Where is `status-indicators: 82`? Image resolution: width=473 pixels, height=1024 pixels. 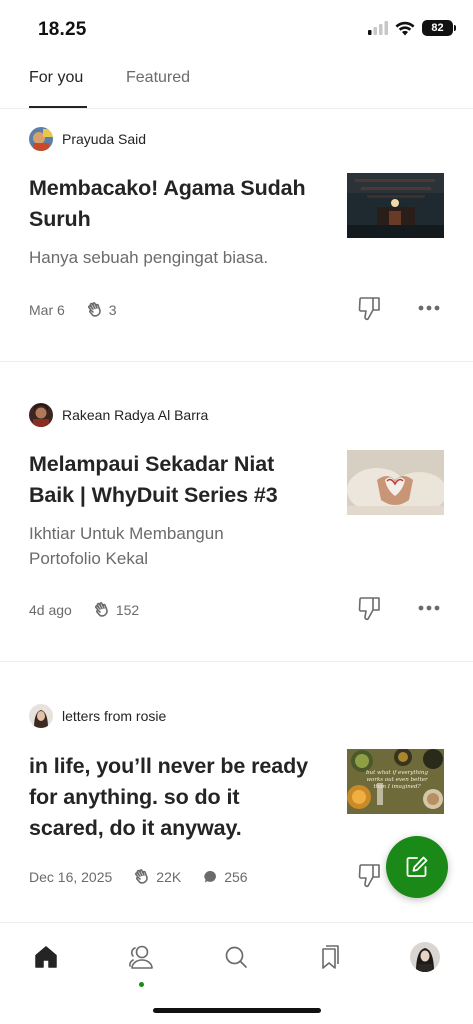
status-indicators: 82 is located at coordinates (412, 28).